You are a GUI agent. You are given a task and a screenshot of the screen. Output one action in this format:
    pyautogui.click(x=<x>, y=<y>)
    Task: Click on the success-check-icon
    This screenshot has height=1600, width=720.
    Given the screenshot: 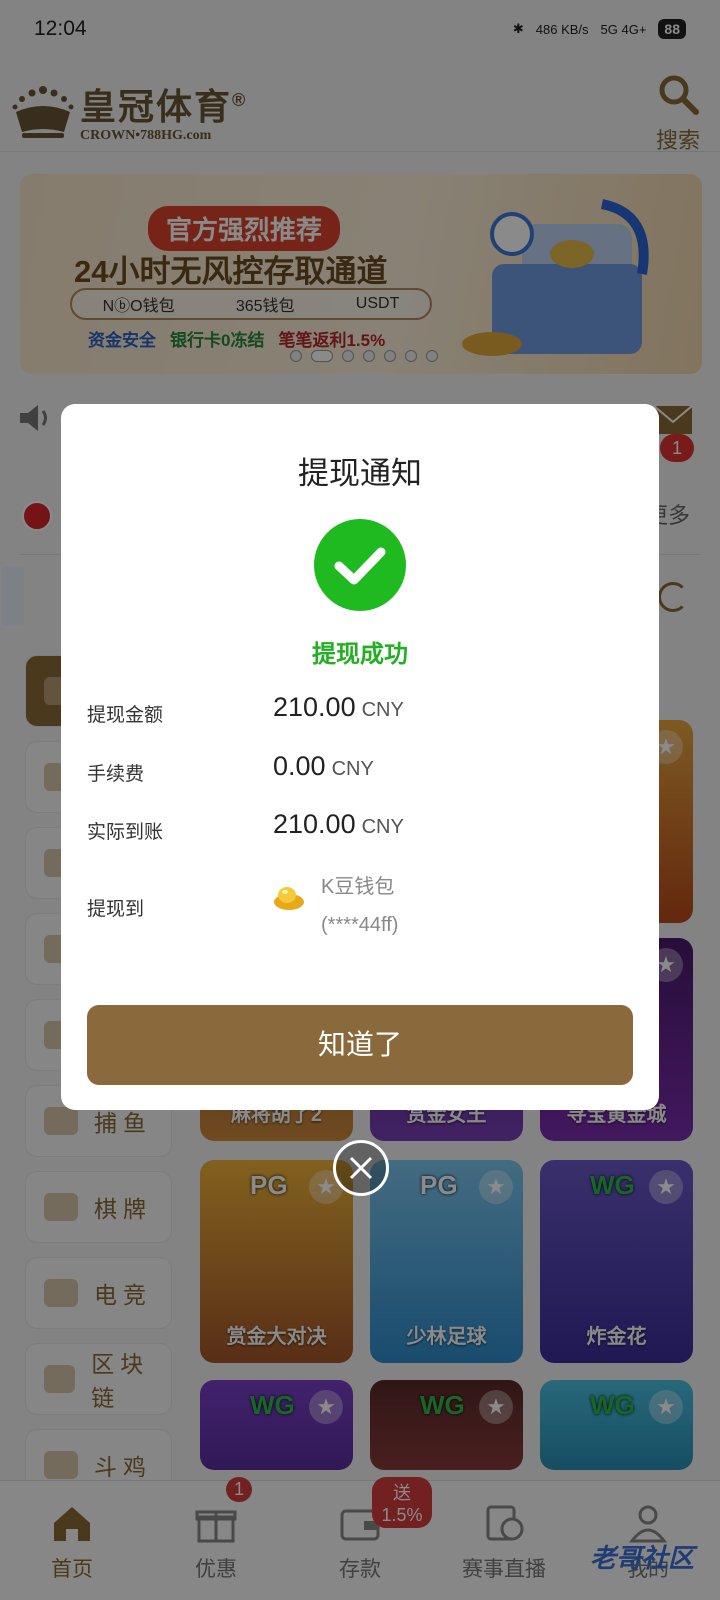 What is the action you would take?
    pyautogui.click(x=360, y=565)
    